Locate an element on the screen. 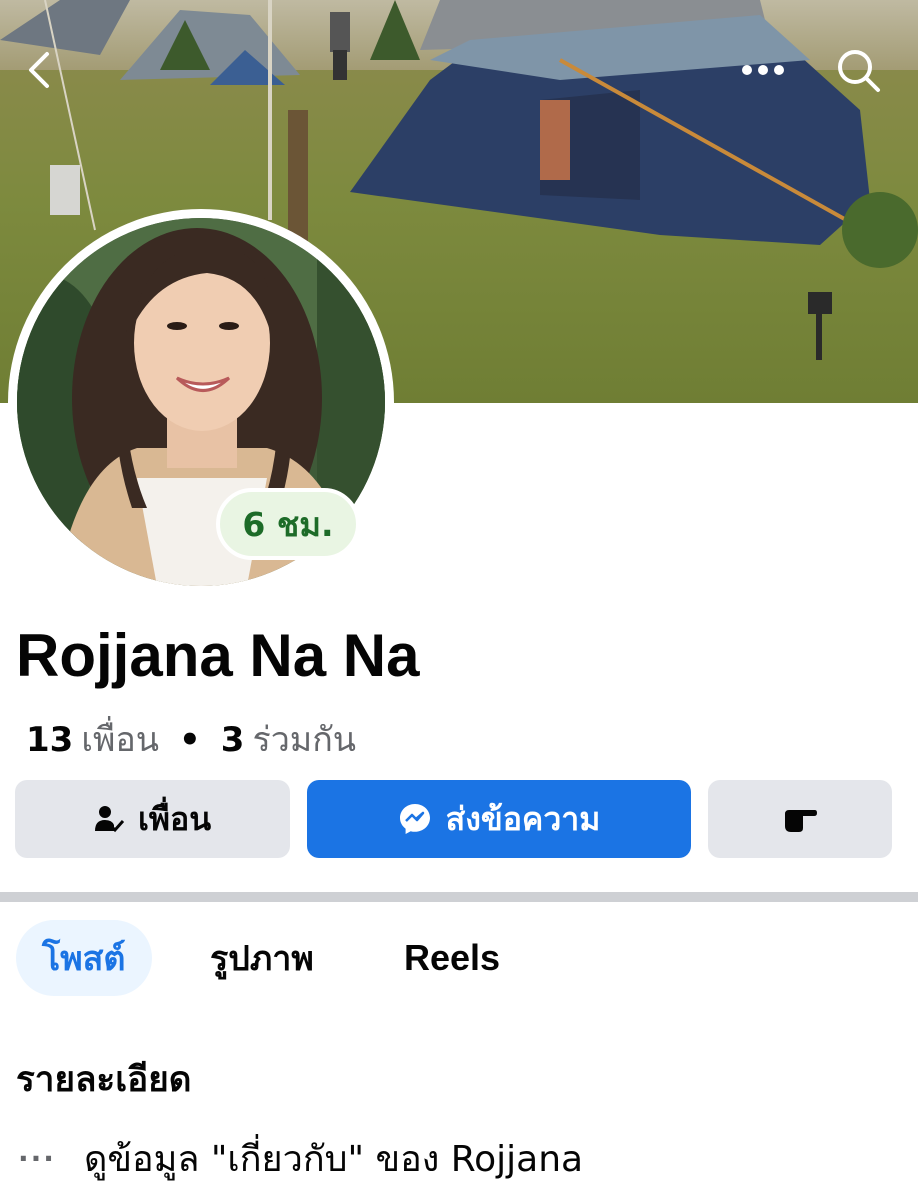  about-info-link: ··· ดูข้อมูล "เกี่ยวกับ" ของ Rojjana is located at coordinates (300, 1158).